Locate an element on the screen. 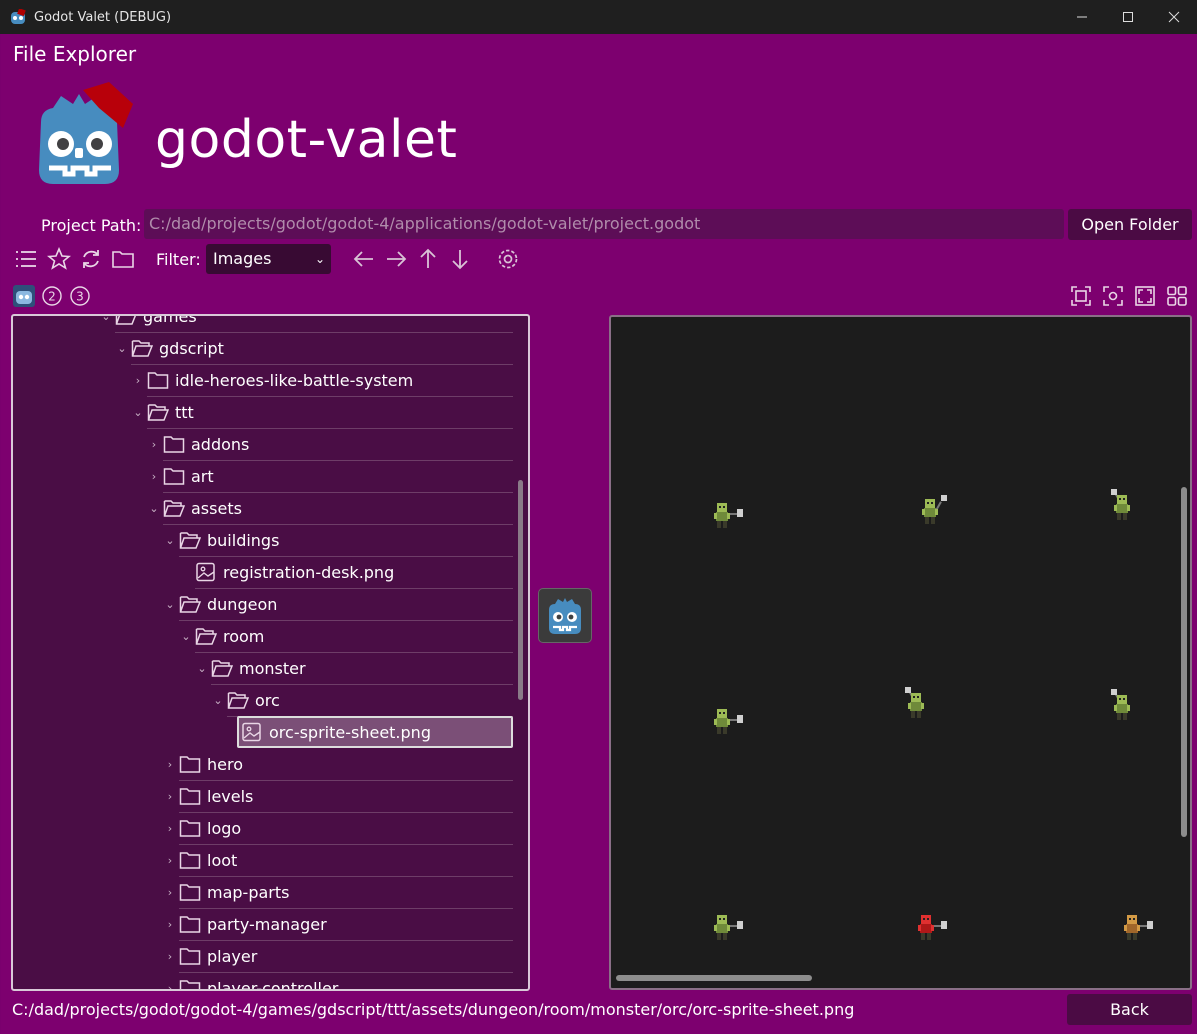  tree-folder-item: ⌄ monster is located at coordinates (250, 668).